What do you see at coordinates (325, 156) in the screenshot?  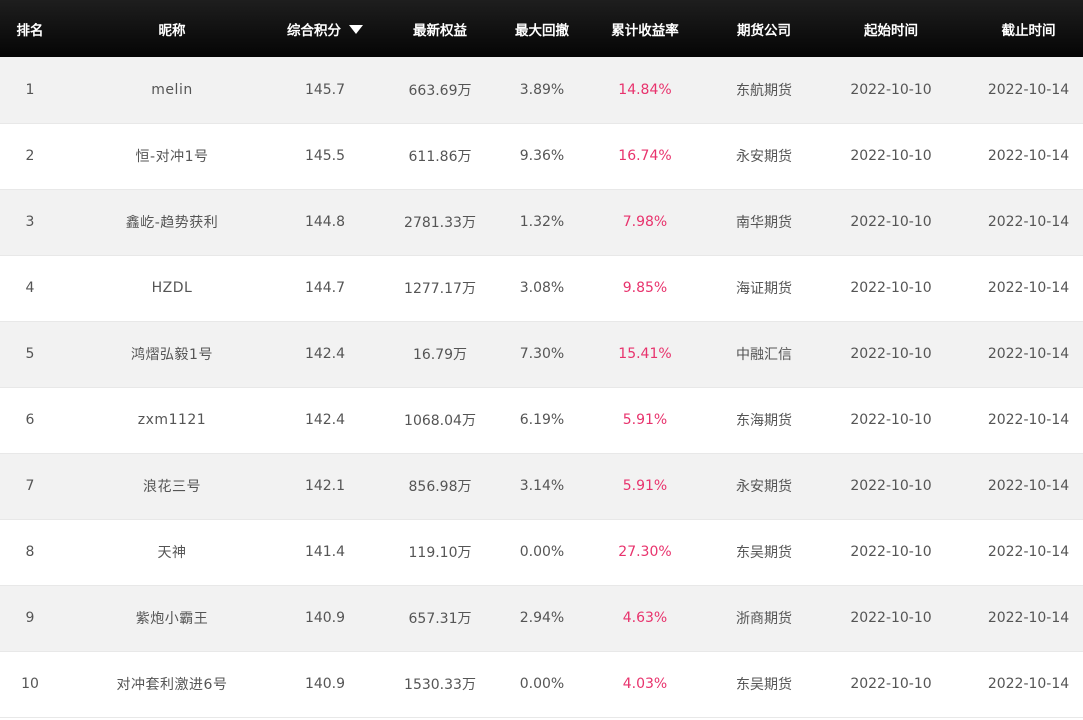 I see `score-cell: 145.5` at bounding box center [325, 156].